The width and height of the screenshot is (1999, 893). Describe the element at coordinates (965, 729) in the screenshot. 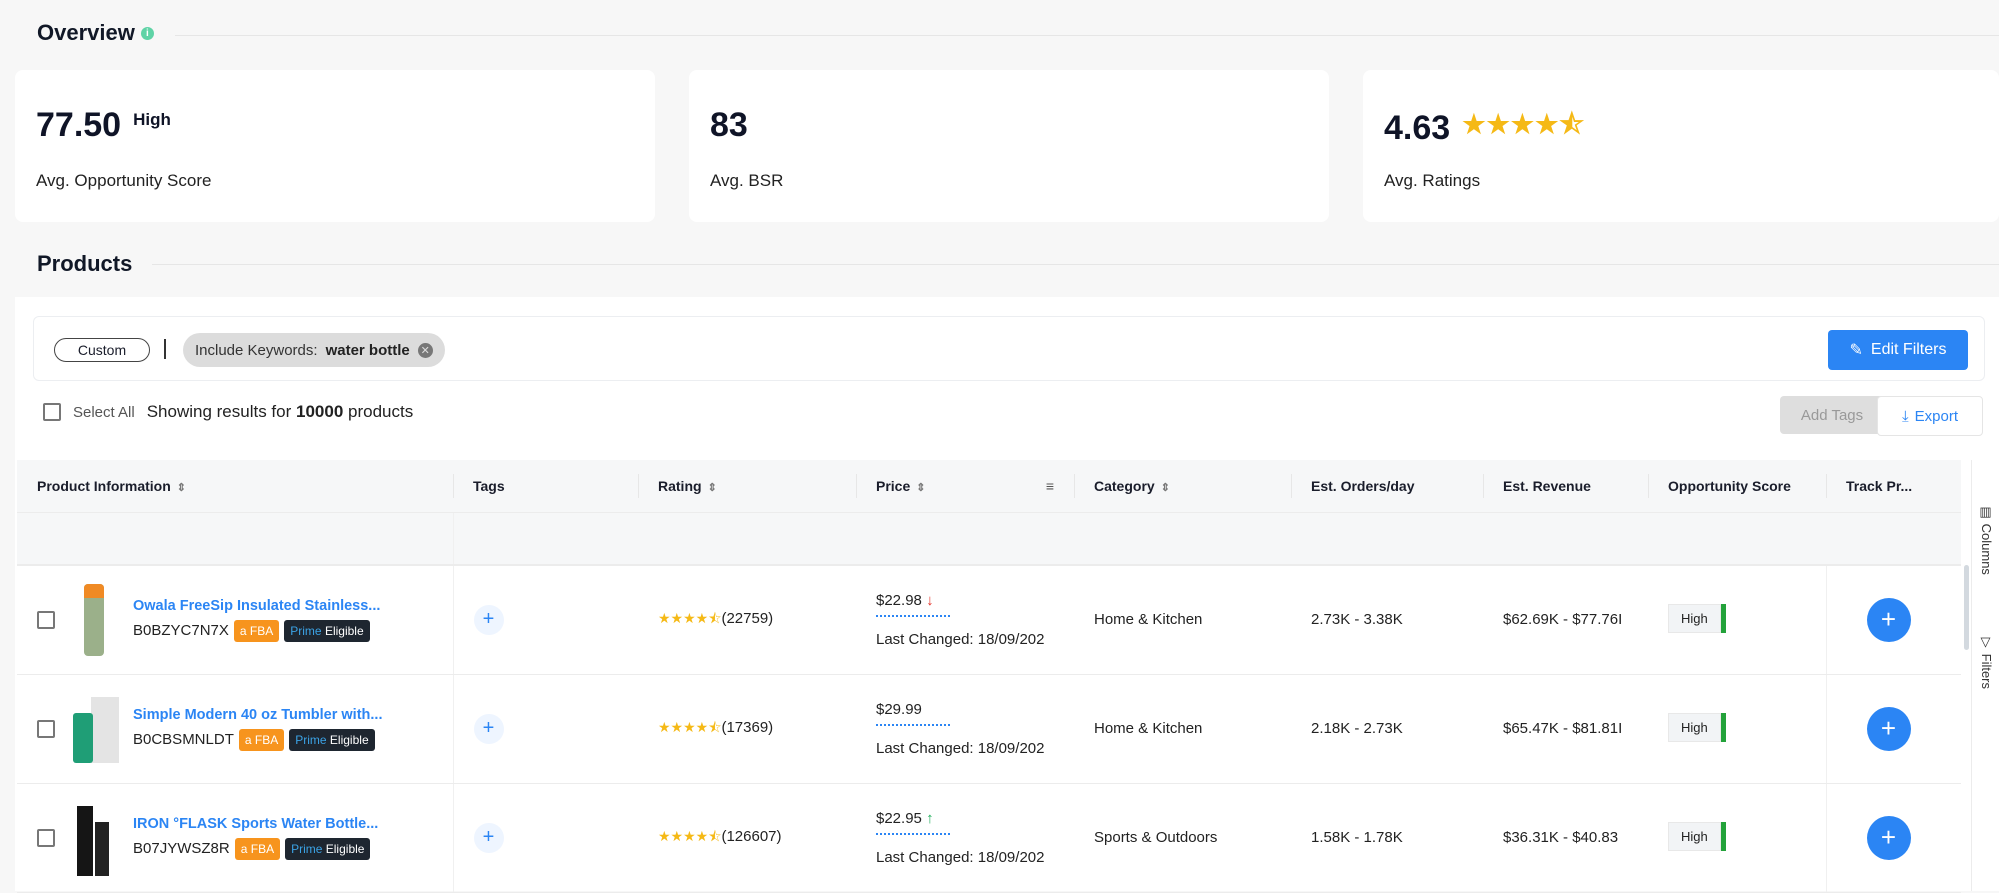

I see `price-cell: $29.99 Last Changed: 18/09/202` at that location.